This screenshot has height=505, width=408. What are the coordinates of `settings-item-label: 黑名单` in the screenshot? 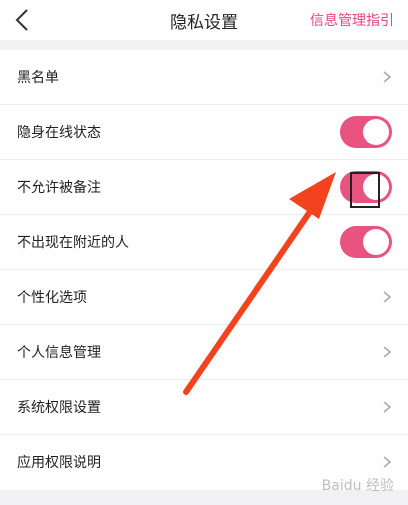 It's located at (38, 78).